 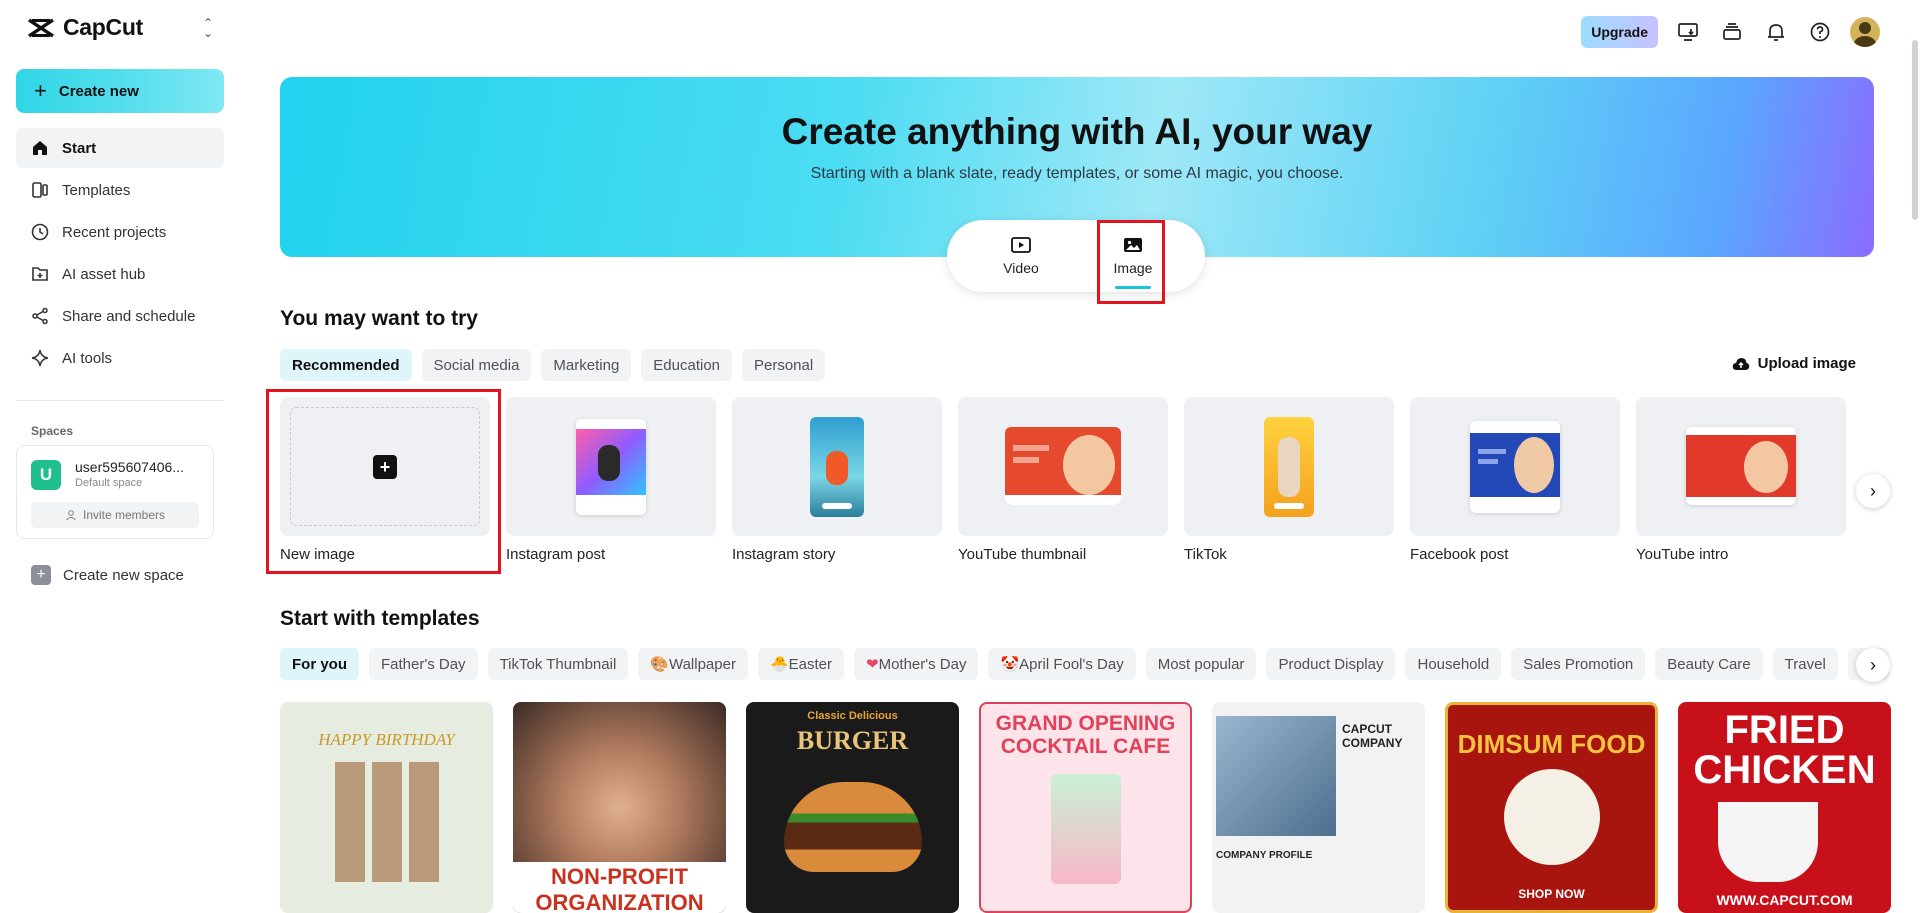 I want to click on card-youtube-intro: YouTube intro, so click(x=1741, y=480).